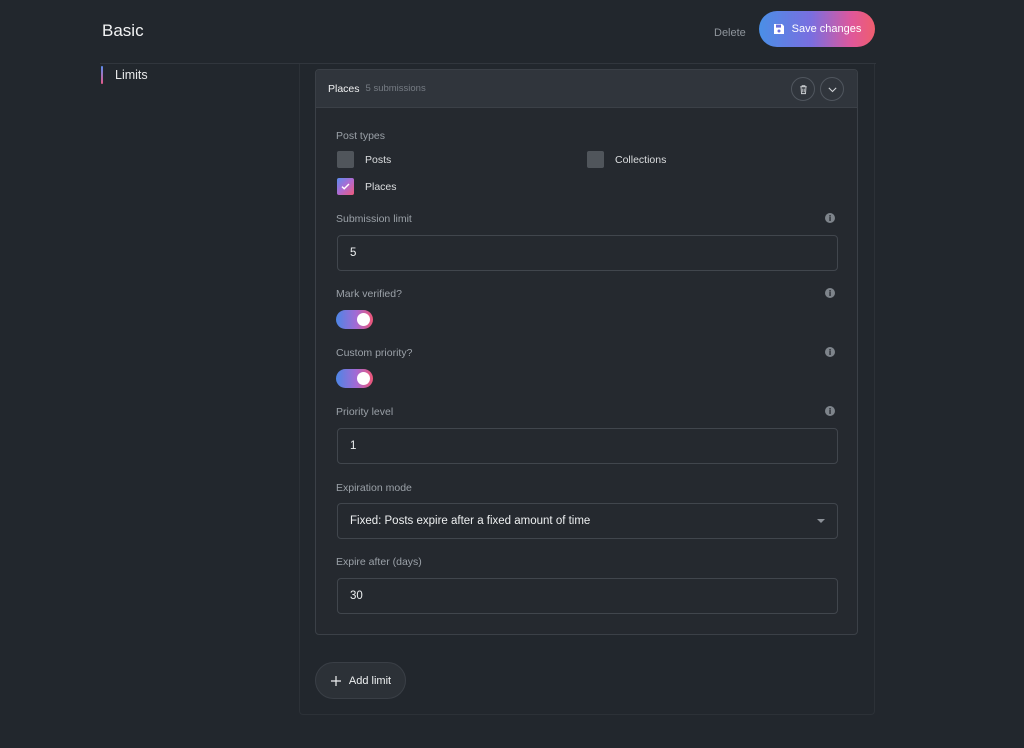  What do you see at coordinates (370, 680) in the screenshot?
I see `add-limit-label: Add limit` at bounding box center [370, 680].